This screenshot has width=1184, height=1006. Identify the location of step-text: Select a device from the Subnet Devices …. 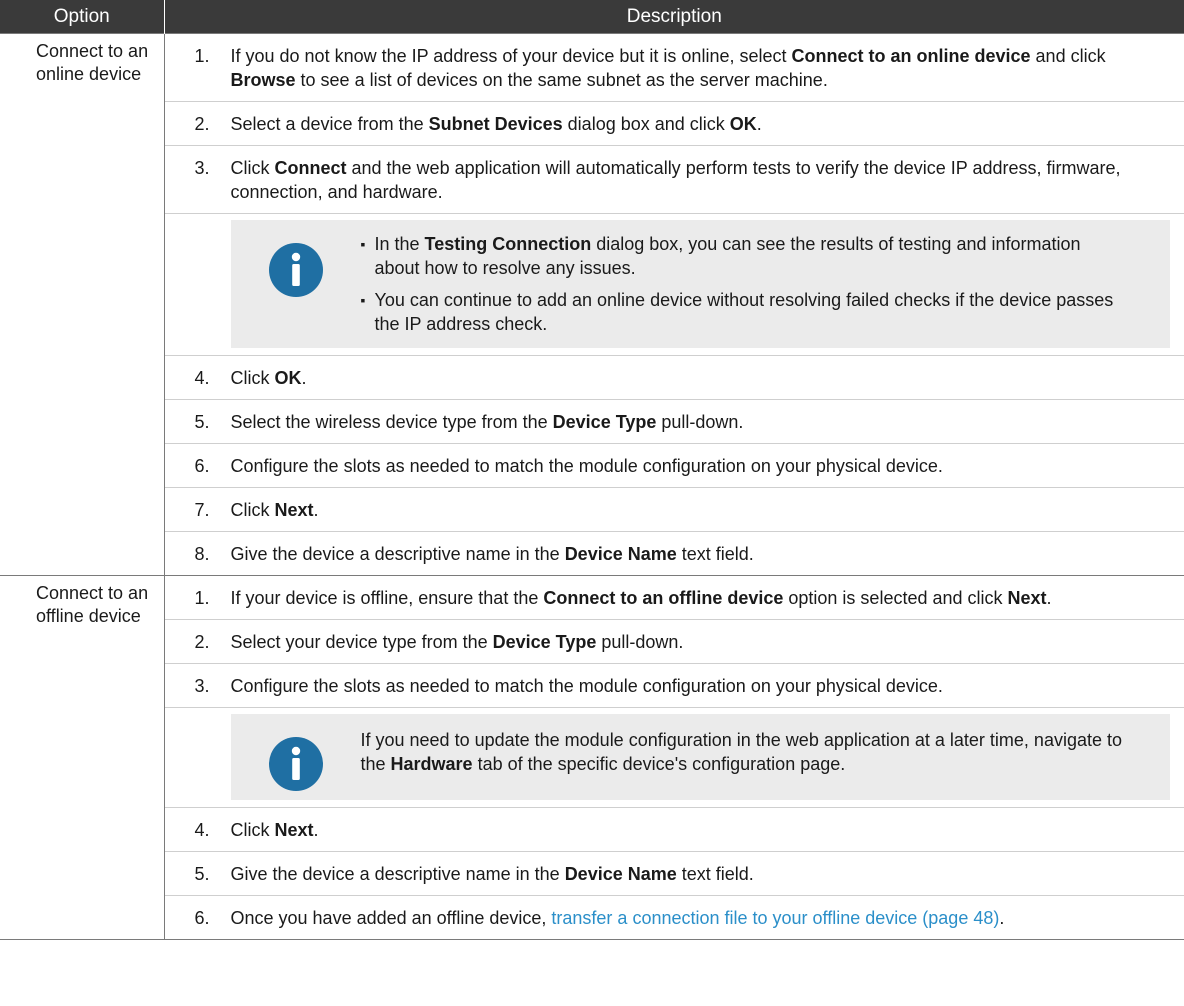
(496, 124).